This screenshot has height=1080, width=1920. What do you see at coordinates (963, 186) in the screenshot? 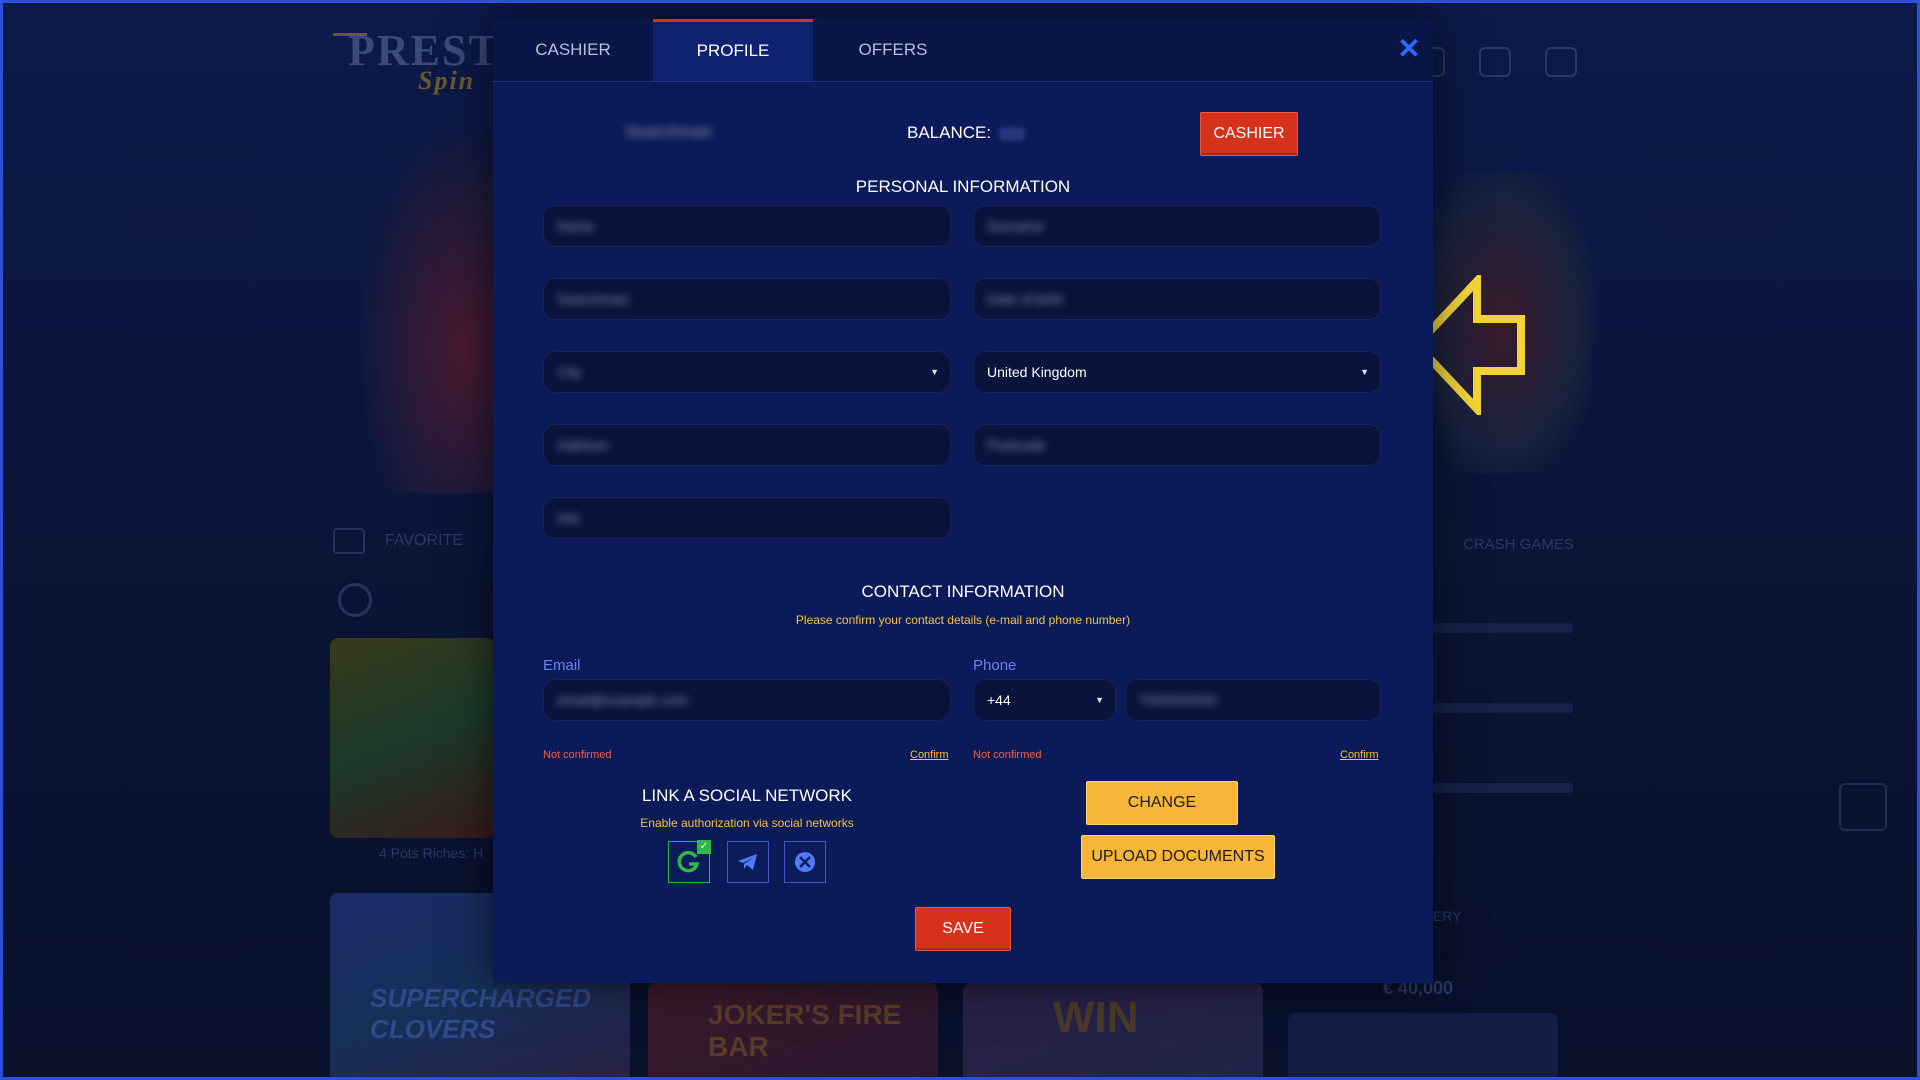
I see `personal-info-title: PERSONAL INFORMATION` at bounding box center [963, 186].